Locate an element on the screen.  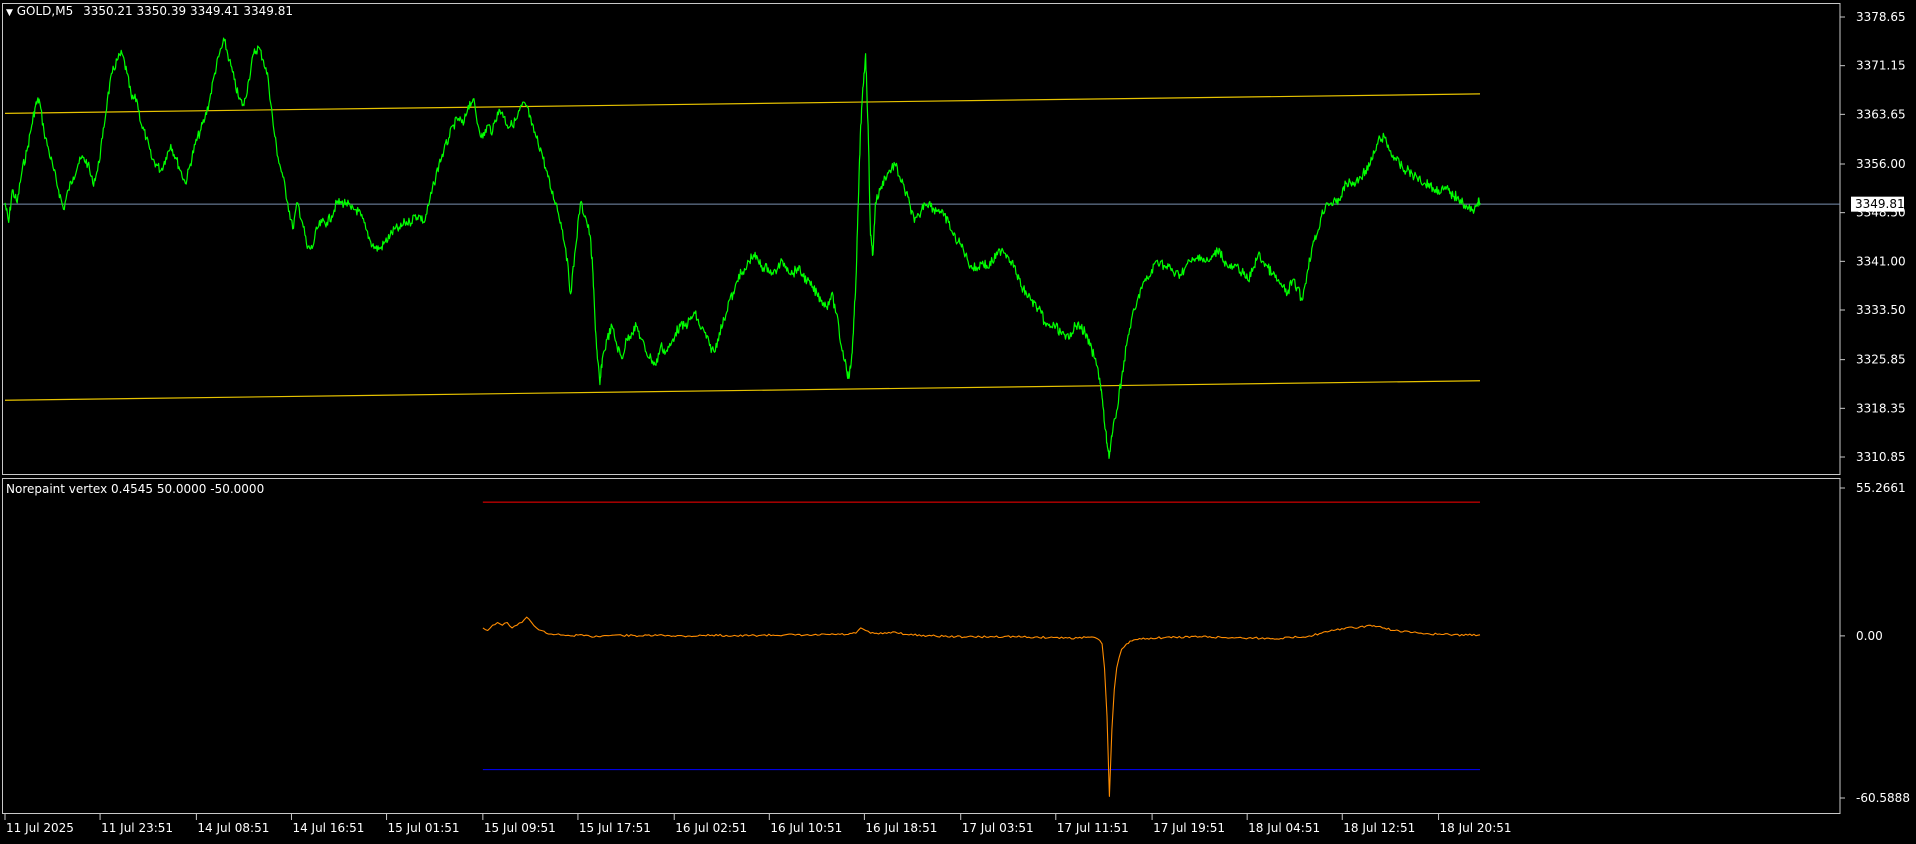
bid-price-label: 3349.81 is located at coordinates (1880, 204).